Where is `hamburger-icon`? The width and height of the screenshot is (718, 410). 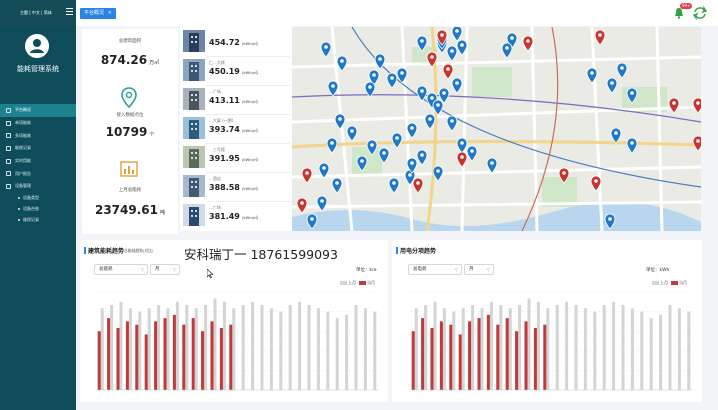
hamburger-icon is located at coordinates (69, 11).